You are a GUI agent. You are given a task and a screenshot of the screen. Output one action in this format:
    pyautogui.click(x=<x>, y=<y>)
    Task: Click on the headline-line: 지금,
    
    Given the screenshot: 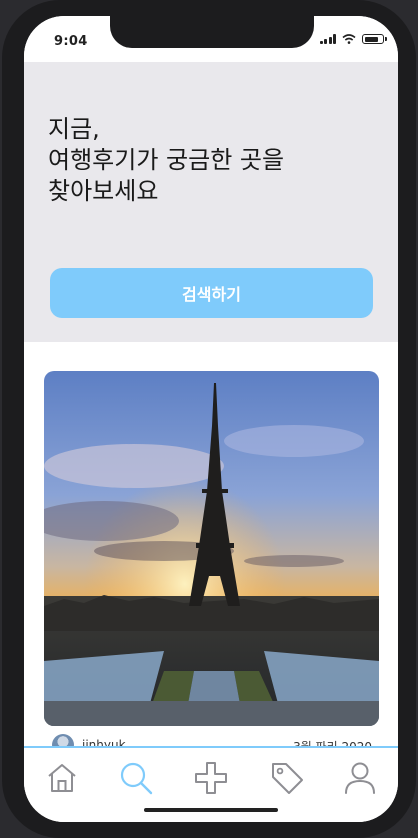 What is the action you would take?
    pyautogui.click(x=74, y=129)
    